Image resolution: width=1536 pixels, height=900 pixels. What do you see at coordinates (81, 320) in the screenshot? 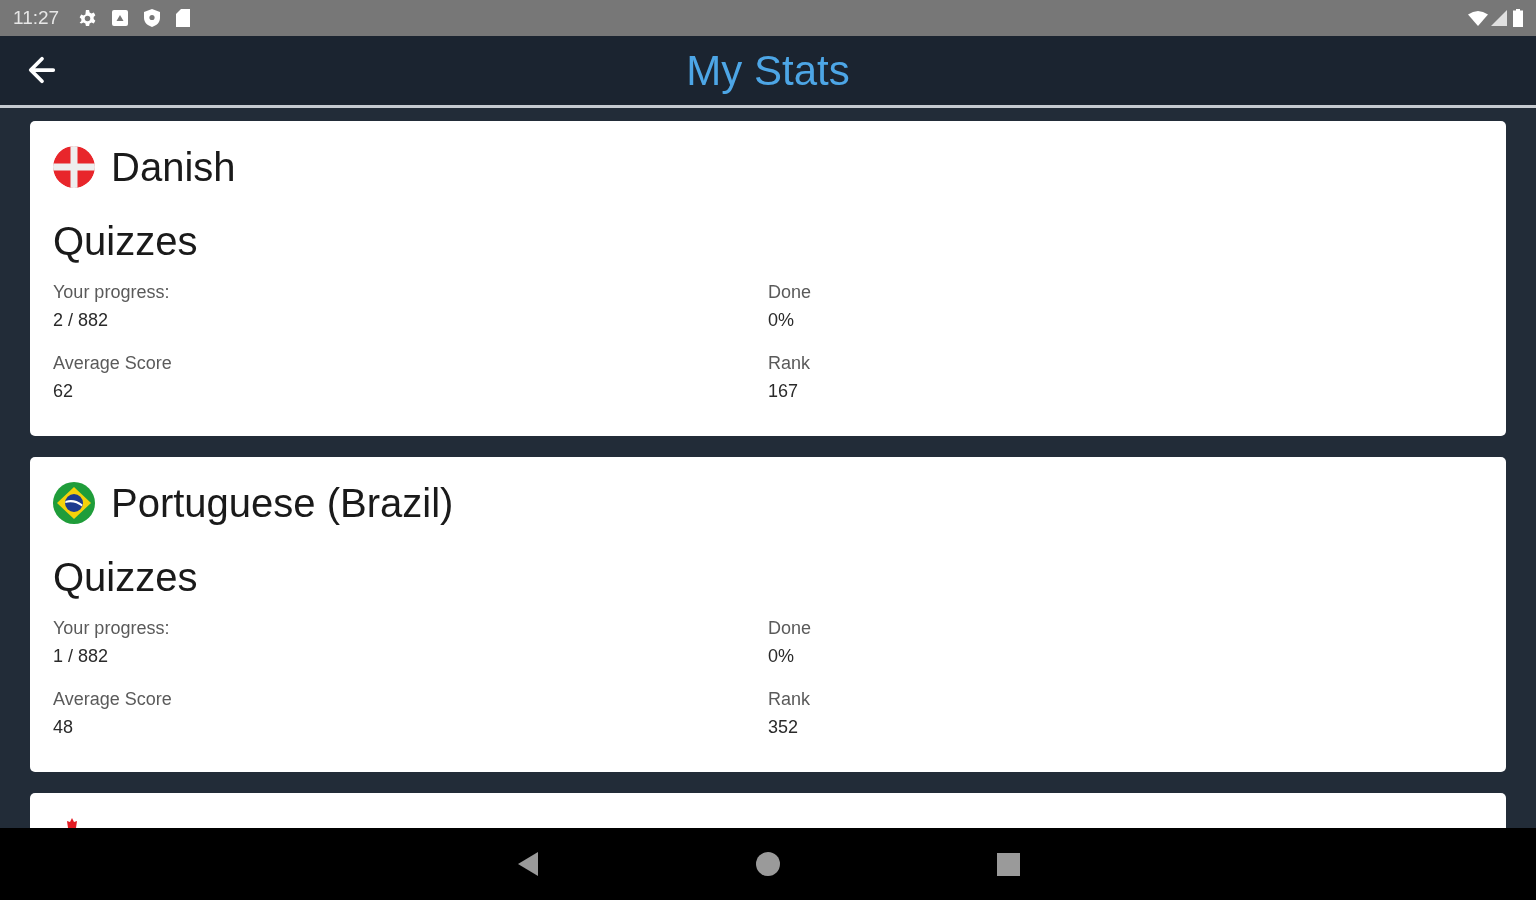
I see `stat-value: 2 / 882` at bounding box center [81, 320].